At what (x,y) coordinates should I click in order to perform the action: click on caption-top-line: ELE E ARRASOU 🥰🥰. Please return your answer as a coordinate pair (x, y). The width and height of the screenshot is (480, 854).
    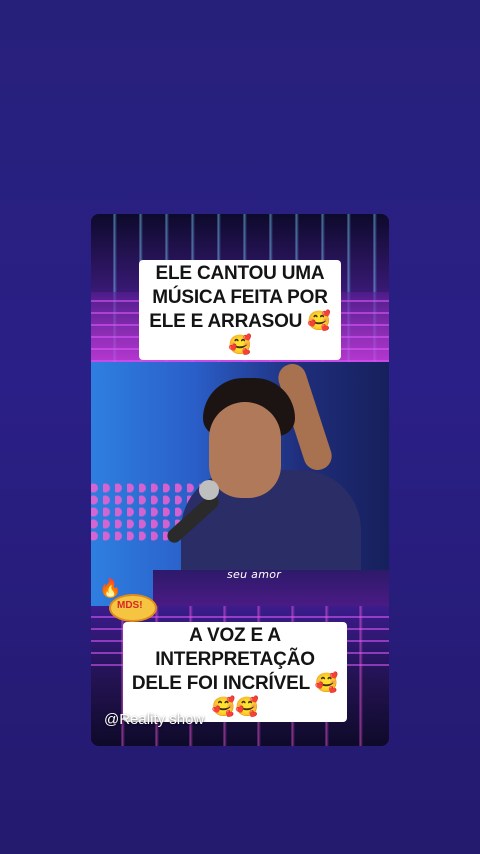
    Looking at the image, I should click on (240, 333).